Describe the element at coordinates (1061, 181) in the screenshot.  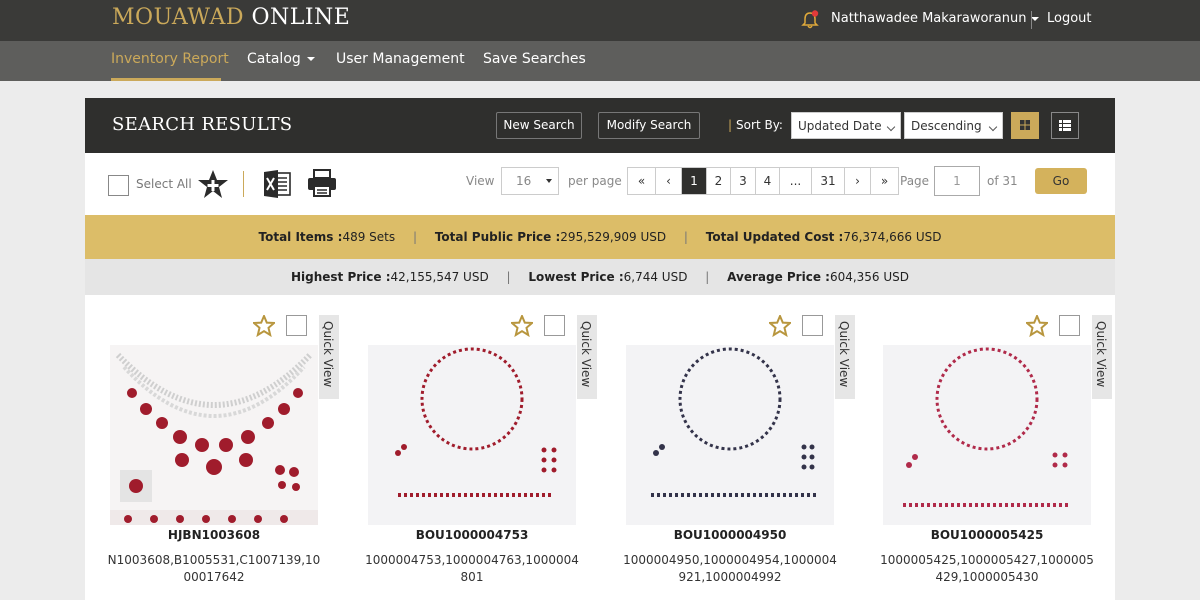
I see `go-button: Go` at that location.